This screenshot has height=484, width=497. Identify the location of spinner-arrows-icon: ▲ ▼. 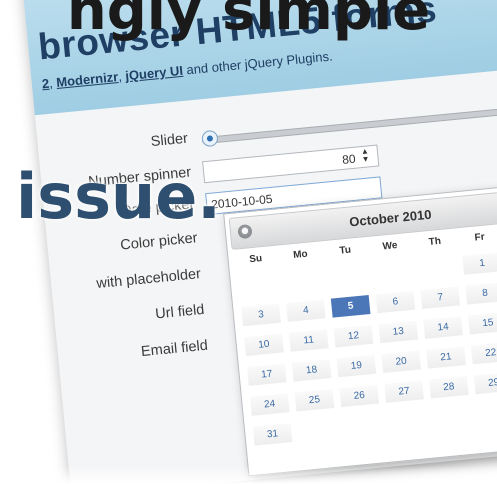
(366, 156).